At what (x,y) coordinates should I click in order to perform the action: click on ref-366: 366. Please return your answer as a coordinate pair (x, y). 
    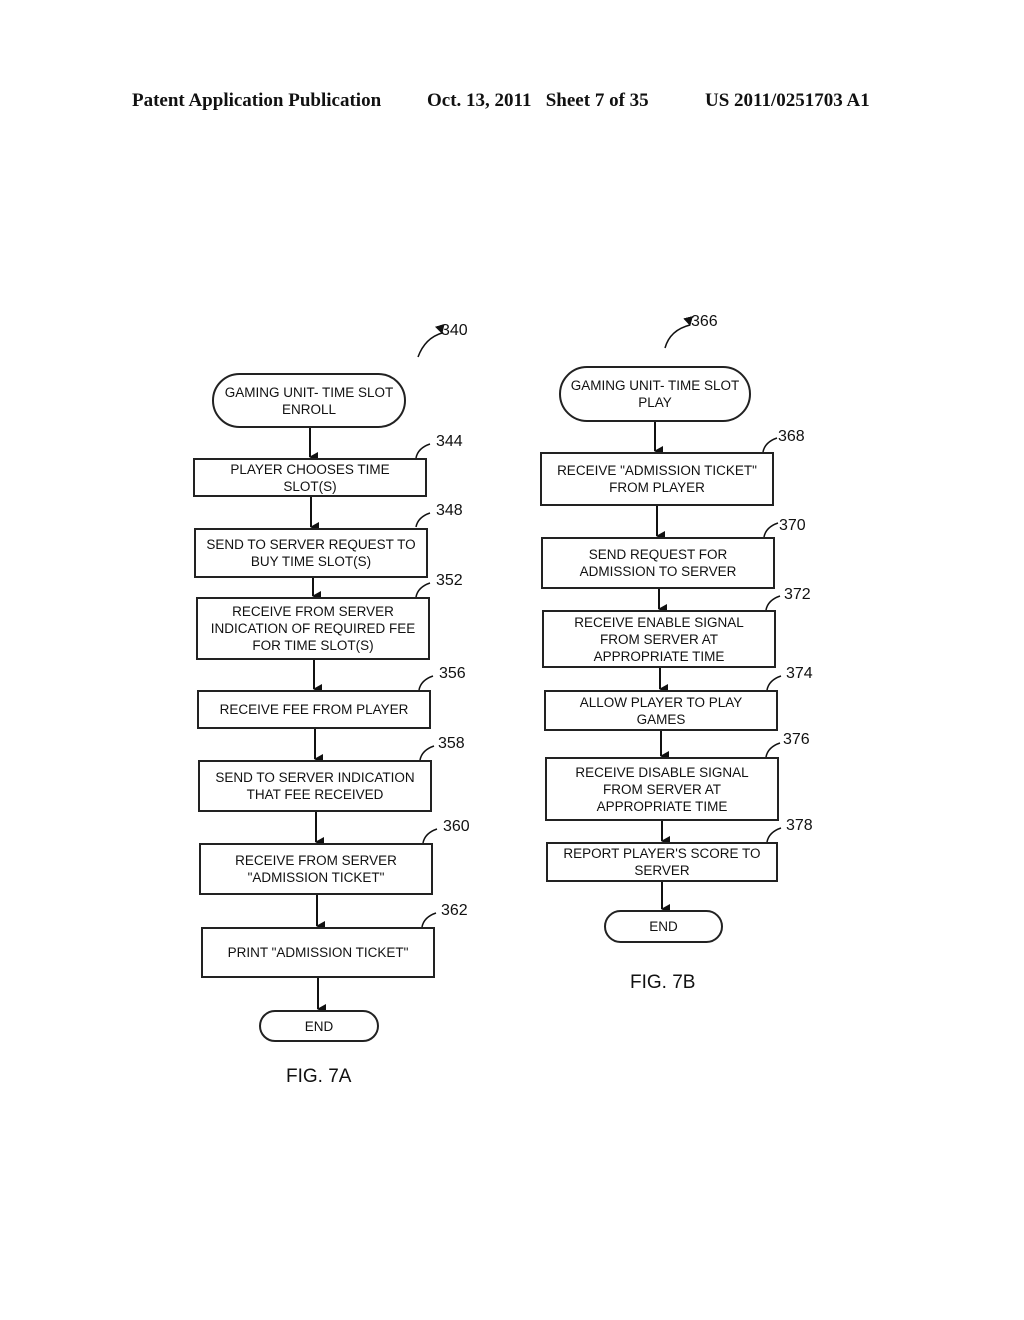
    Looking at the image, I should click on (704, 321).